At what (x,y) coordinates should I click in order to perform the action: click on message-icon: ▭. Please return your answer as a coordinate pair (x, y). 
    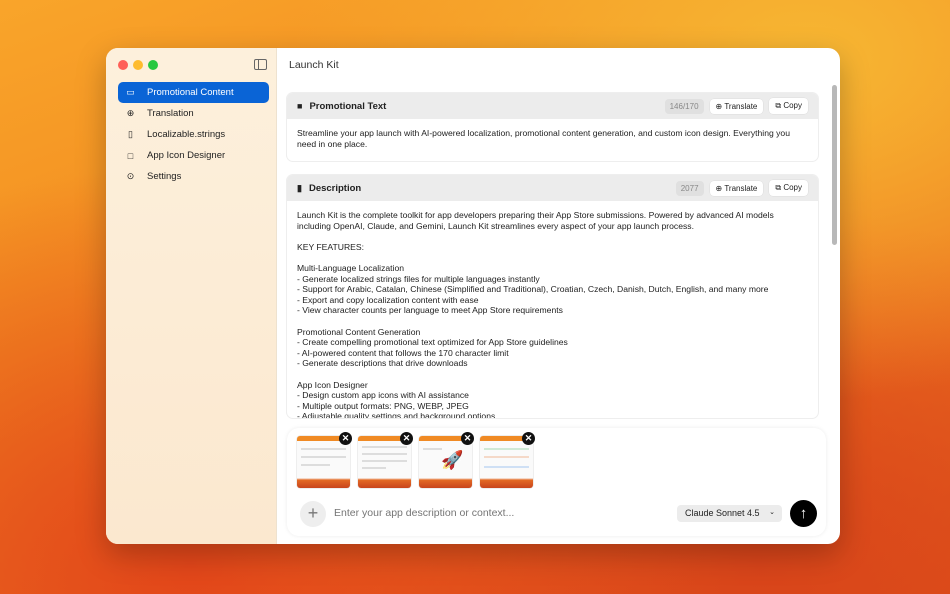
    Looking at the image, I should click on (130, 92).